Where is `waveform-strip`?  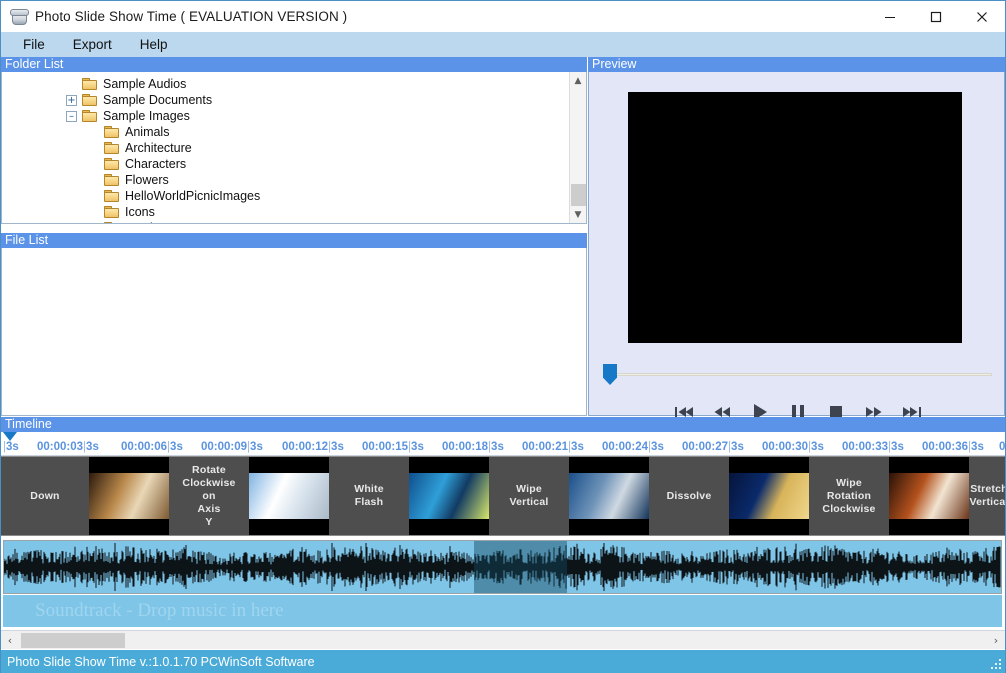 waveform-strip is located at coordinates (502, 567).